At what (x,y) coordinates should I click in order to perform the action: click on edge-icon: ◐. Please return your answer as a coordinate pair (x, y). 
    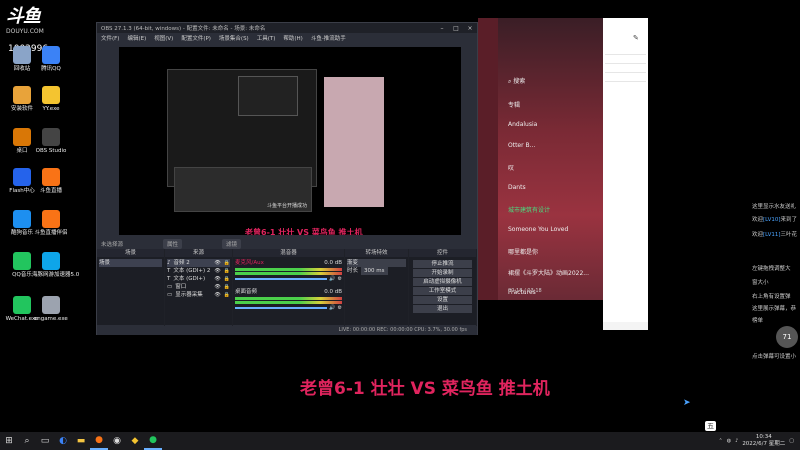
    Looking at the image, I should click on (63, 441).